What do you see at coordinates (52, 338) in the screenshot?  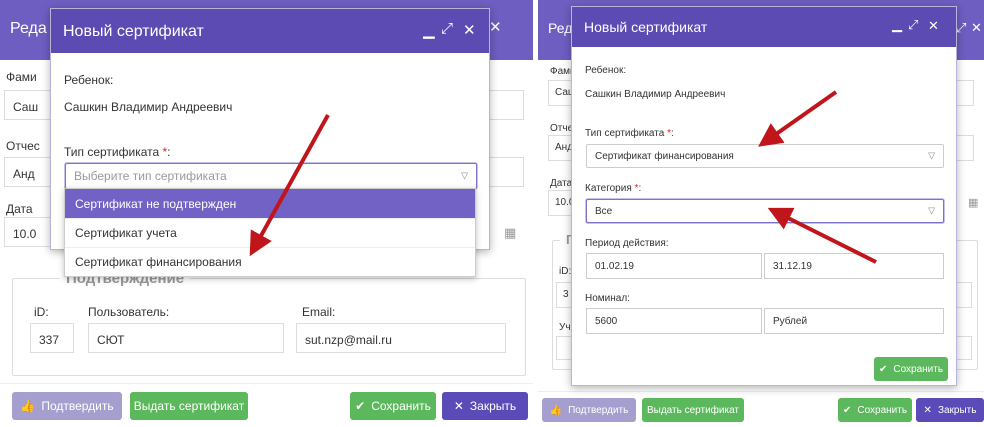 I see `id-input: 337` at bounding box center [52, 338].